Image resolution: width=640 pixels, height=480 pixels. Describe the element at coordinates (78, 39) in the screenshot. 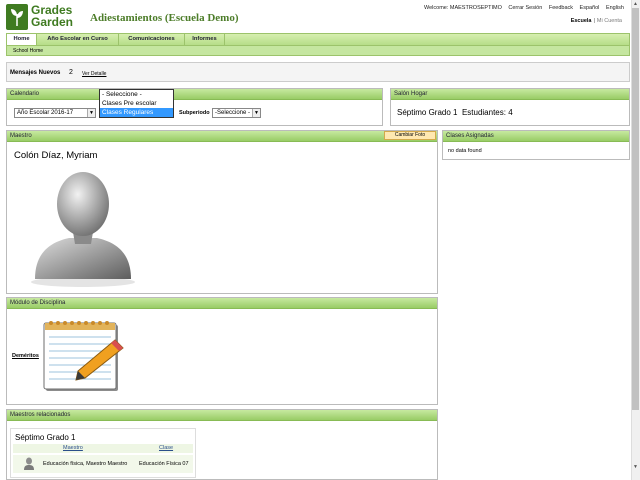

I see `tab-current-year: Año Escolar en Curso` at that location.